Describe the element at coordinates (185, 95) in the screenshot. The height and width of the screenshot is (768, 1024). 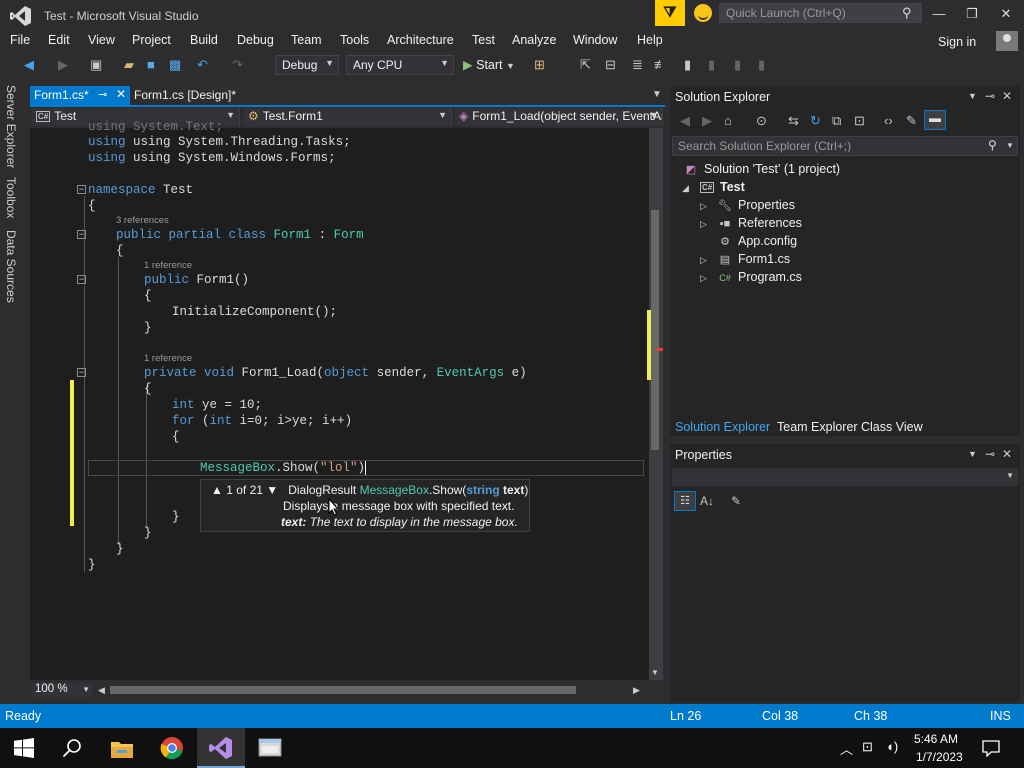
I see `tab-form1-design: Form1.cs [Design]*` at that location.